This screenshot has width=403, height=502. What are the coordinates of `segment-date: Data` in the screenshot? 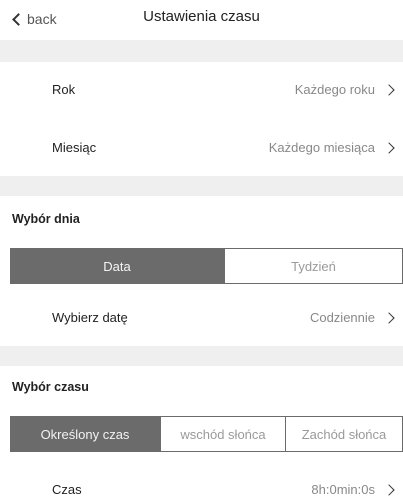 It's located at (117, 266).